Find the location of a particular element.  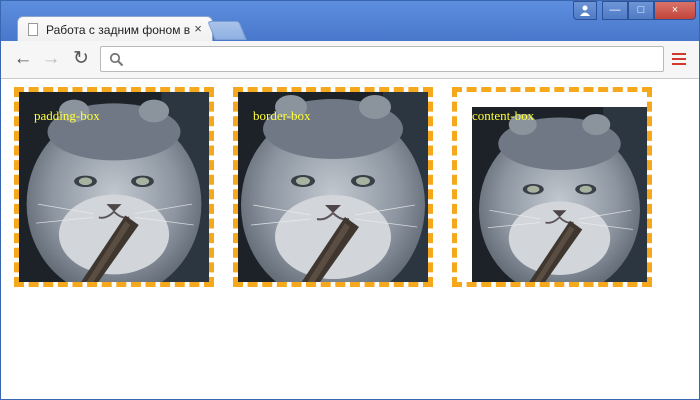

demo-box-border-box: border-box is located at coordinates (333, 187).